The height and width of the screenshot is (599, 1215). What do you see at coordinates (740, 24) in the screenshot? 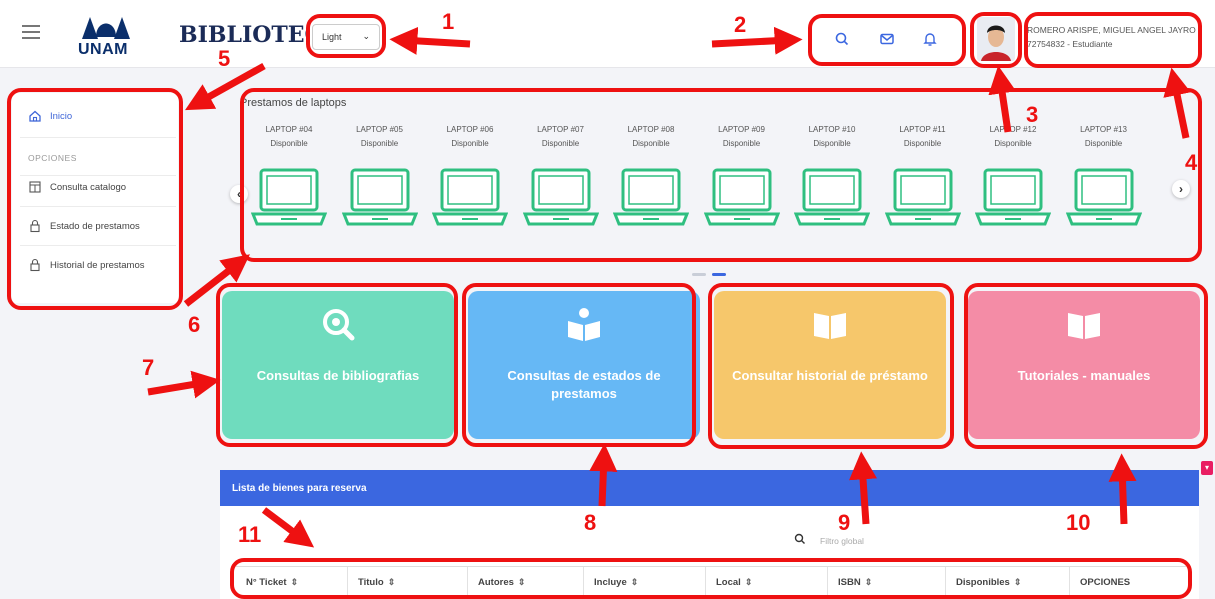
I see `annotation-number: 2` at bounding box center [740, 24].